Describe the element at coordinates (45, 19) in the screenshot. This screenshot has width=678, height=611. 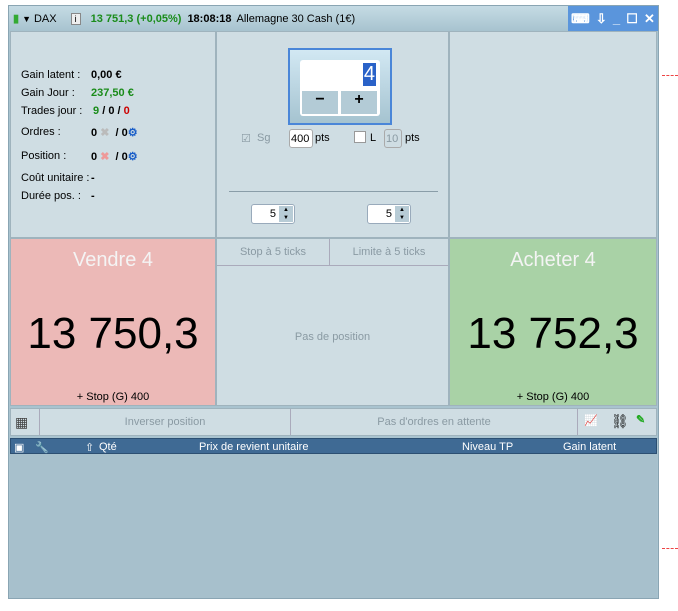
I see `symbol: DAX` at that location.